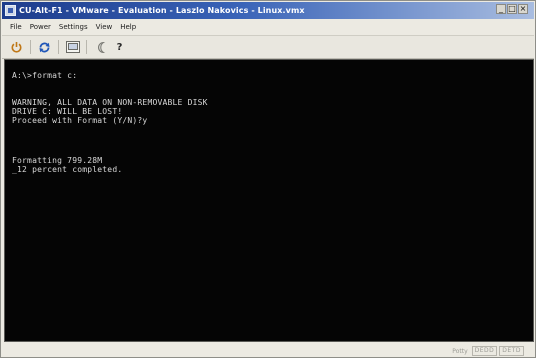 This screenshot has width=536, height=358. I want to click on suspend-button, so click(100, 47).